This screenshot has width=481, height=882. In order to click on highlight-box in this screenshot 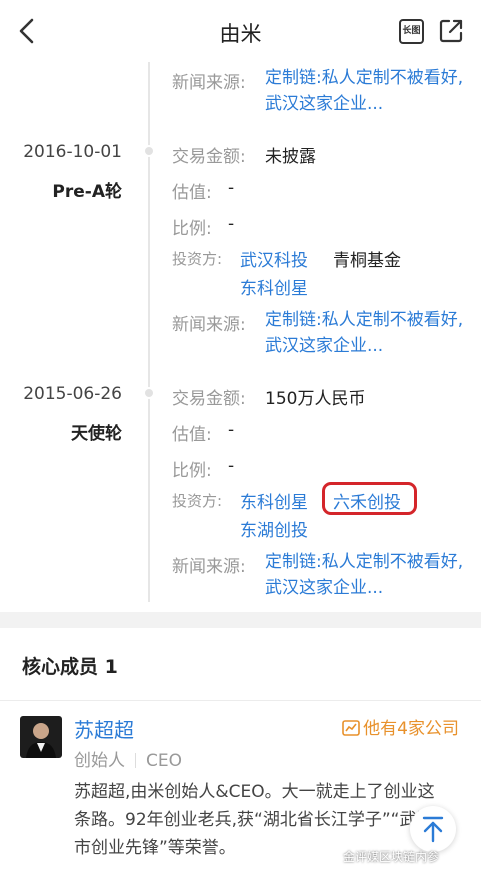, I will do `click(369, 498)`.